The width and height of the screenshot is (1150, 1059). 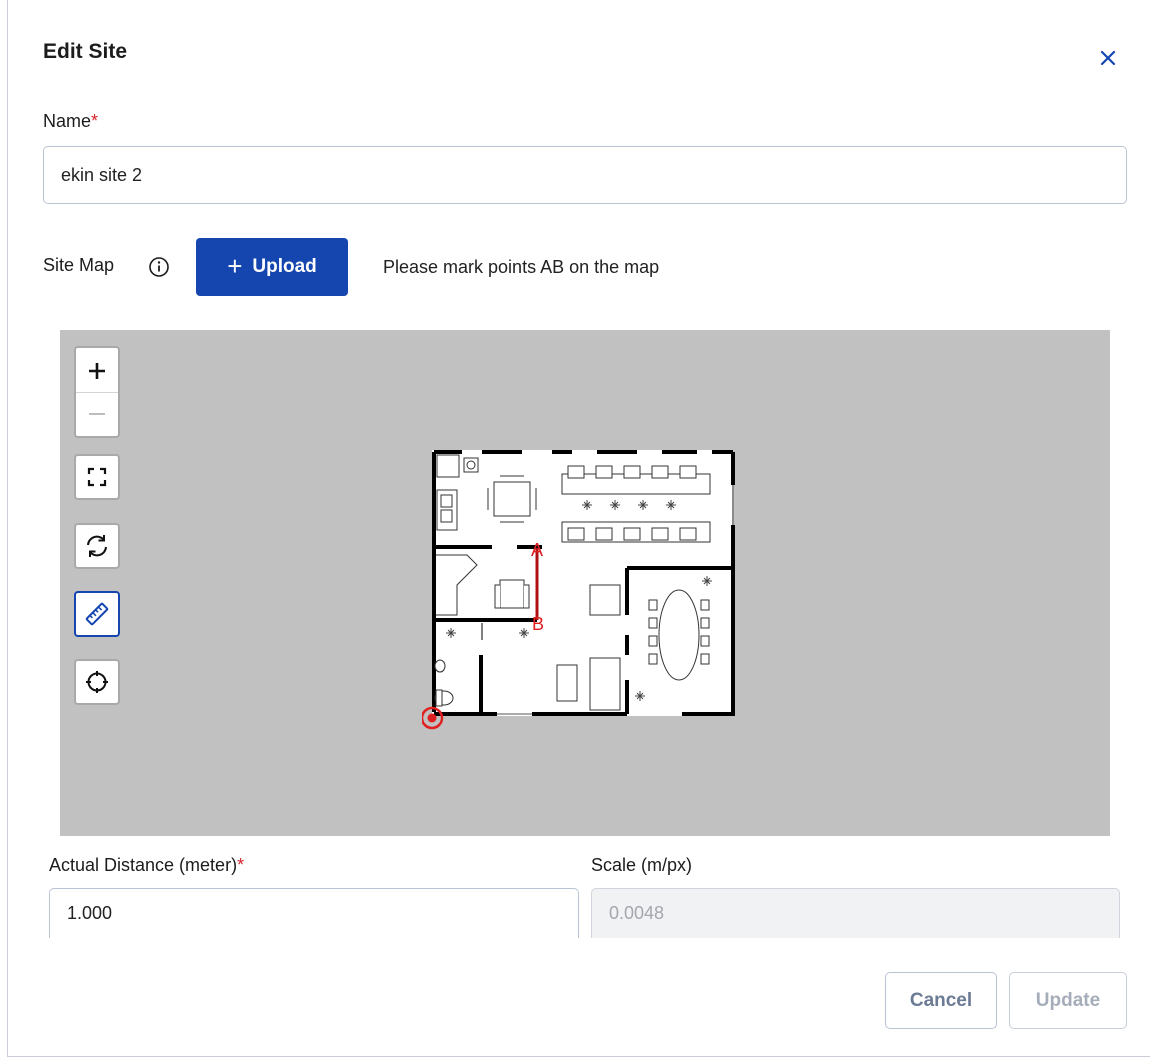 I want to click on locate-button, so click(x=97, y=682).